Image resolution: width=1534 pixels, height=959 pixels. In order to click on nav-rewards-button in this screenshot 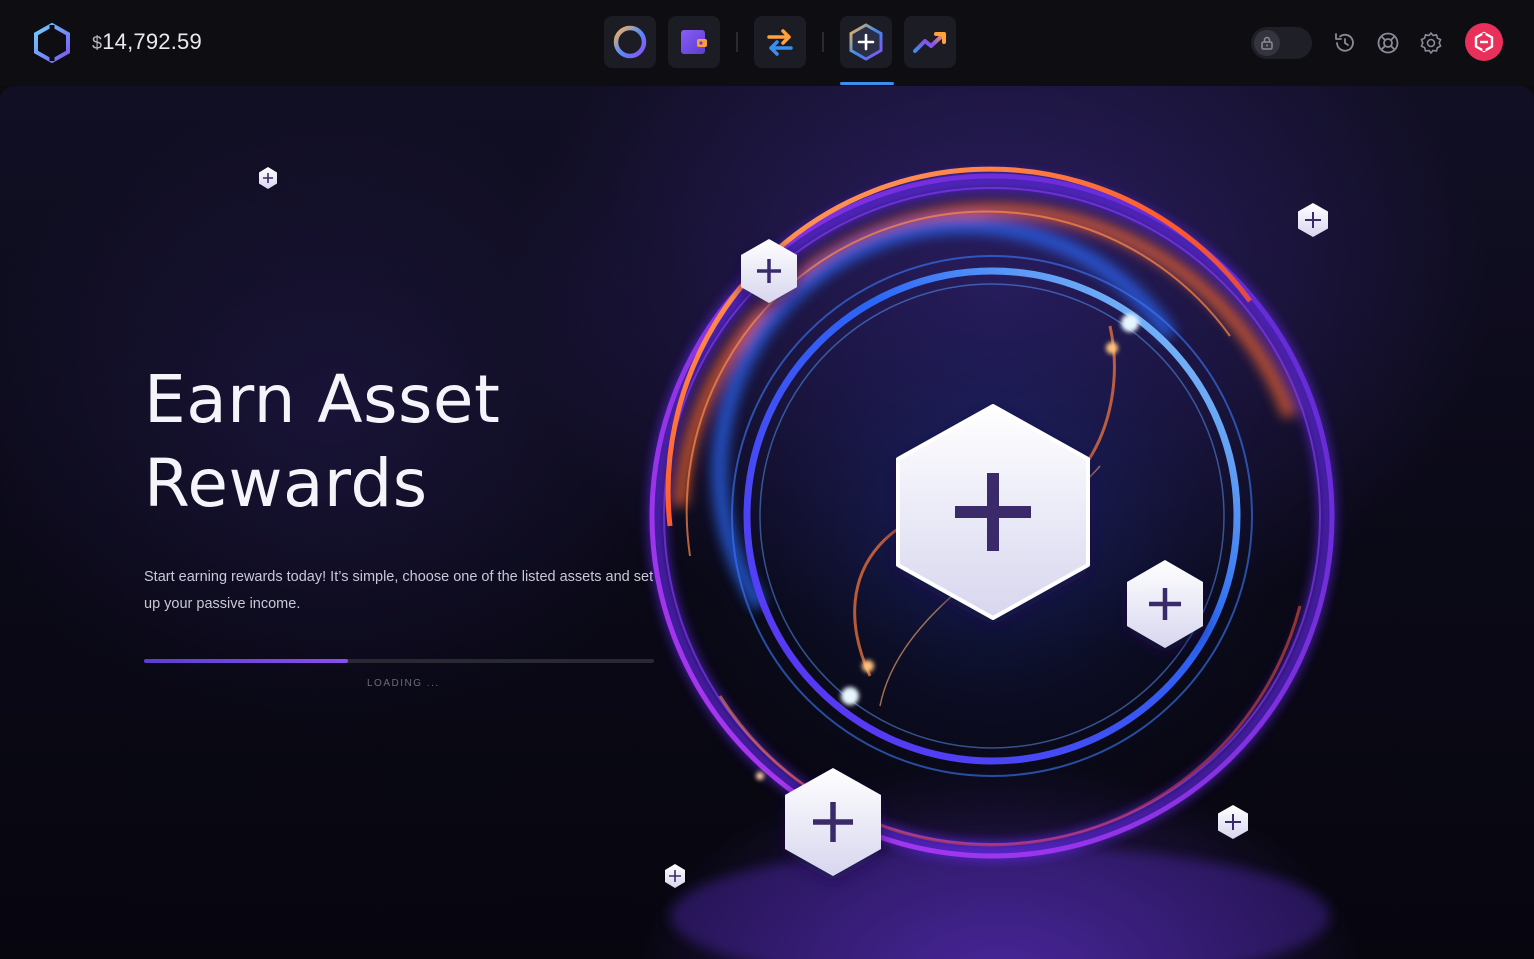, I will do `click(866, 42)`.